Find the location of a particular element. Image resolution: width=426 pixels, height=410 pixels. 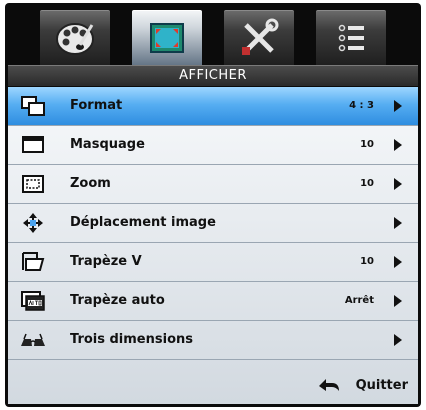

menu-title: AFFICHER is located at coordinates (213, 75).